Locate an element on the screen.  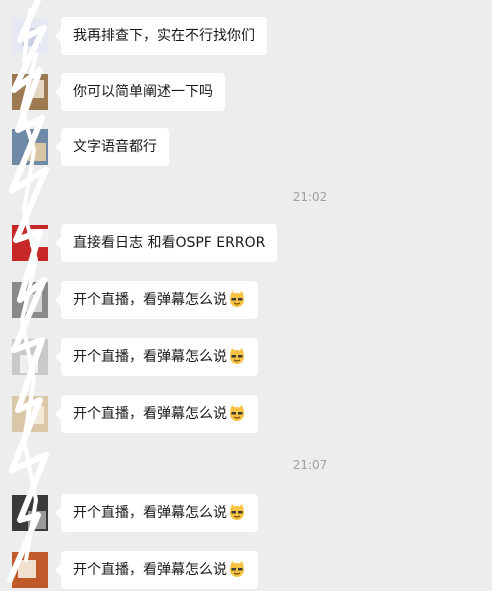
message-bubble: 你可以简单阐述一下吗 is located at coordinates (140, 92).